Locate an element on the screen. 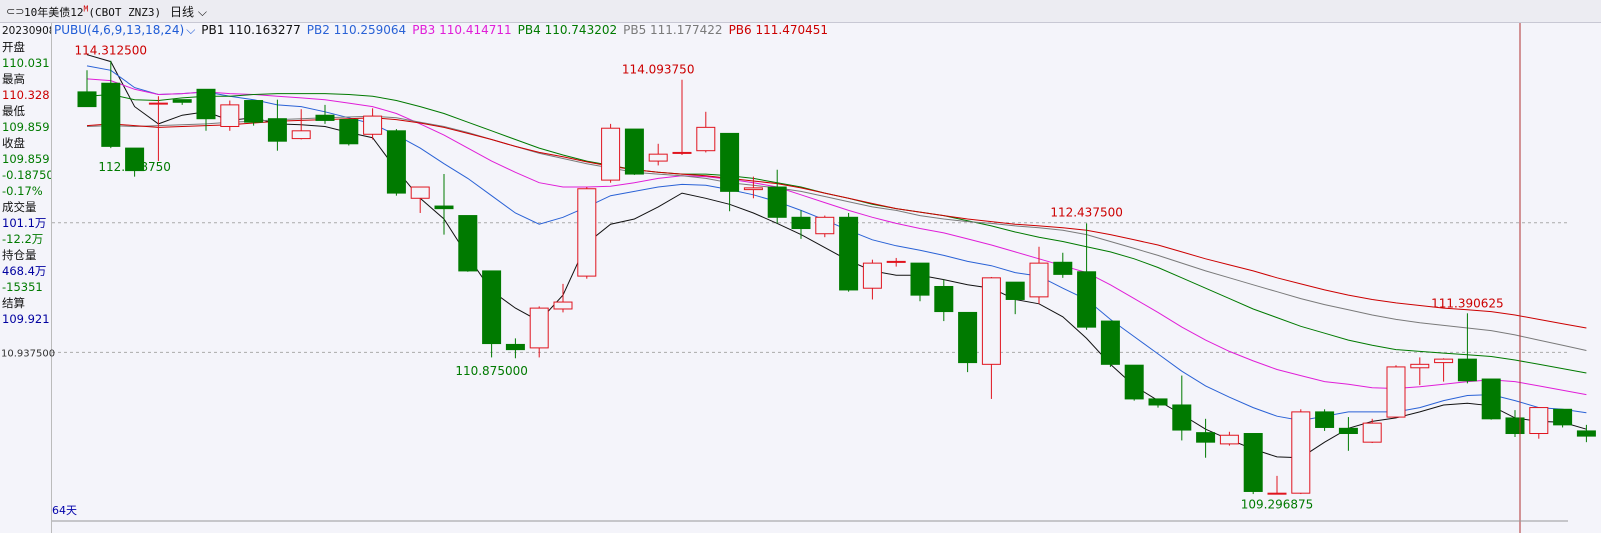  price-annotation: 112.437500 is located at coordinates (1086, 213).